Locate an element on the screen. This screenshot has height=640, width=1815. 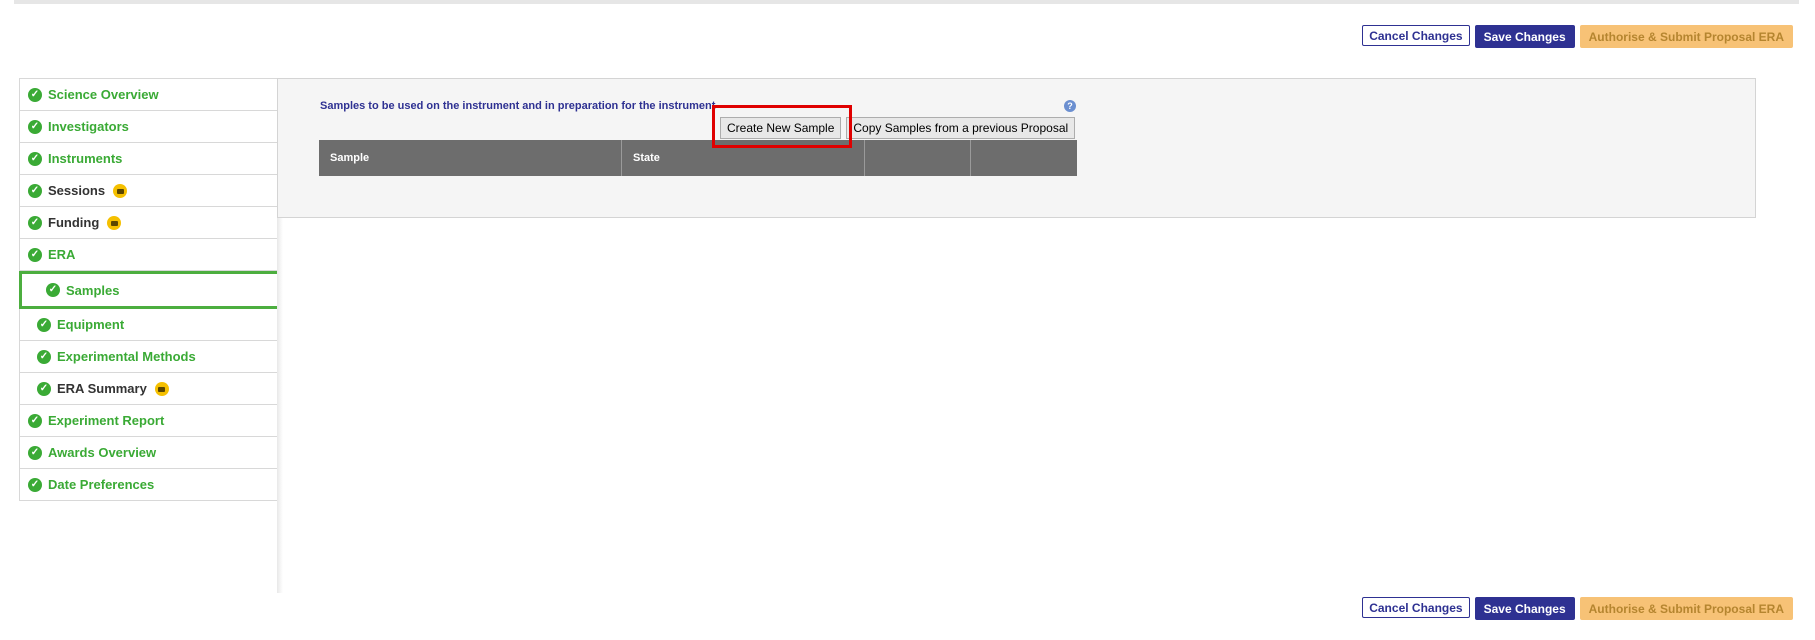
sidebar-item-label: Experiment Report is located at coordinates (106, 420).